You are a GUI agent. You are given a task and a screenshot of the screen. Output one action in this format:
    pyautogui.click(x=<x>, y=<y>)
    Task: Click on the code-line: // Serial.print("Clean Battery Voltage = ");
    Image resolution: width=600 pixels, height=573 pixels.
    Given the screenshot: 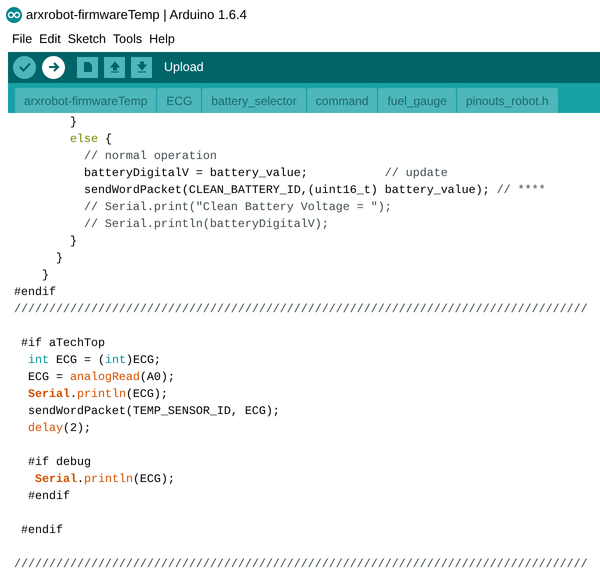 What is the action you would take?
    pyautogui.click(x=237, y=207)
    